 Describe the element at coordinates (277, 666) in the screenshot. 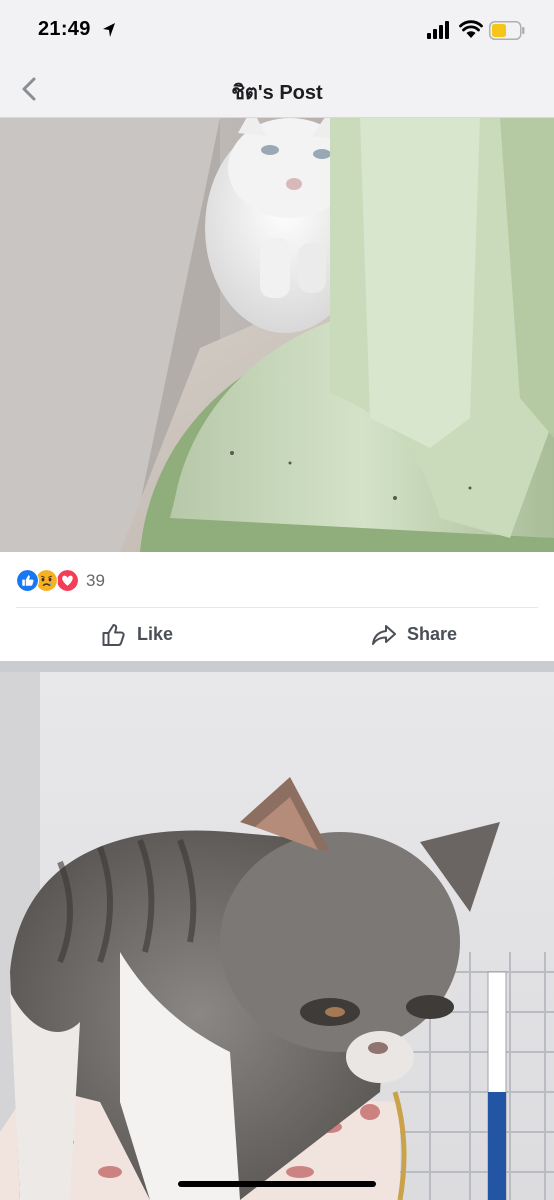

I see `feed-separator` at that location.